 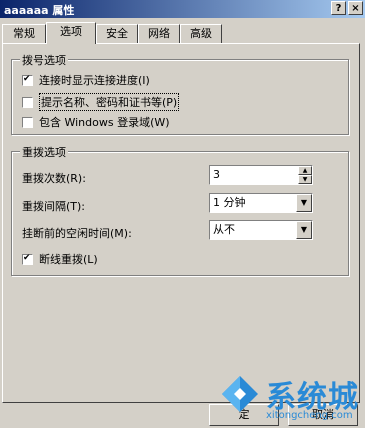 What do you see at coordinates (101, 102) in the screenshot?
I see `prompt-credentials-checkbox: 提示名称、密码和证书等(P)` at bounding box center [101, 102].